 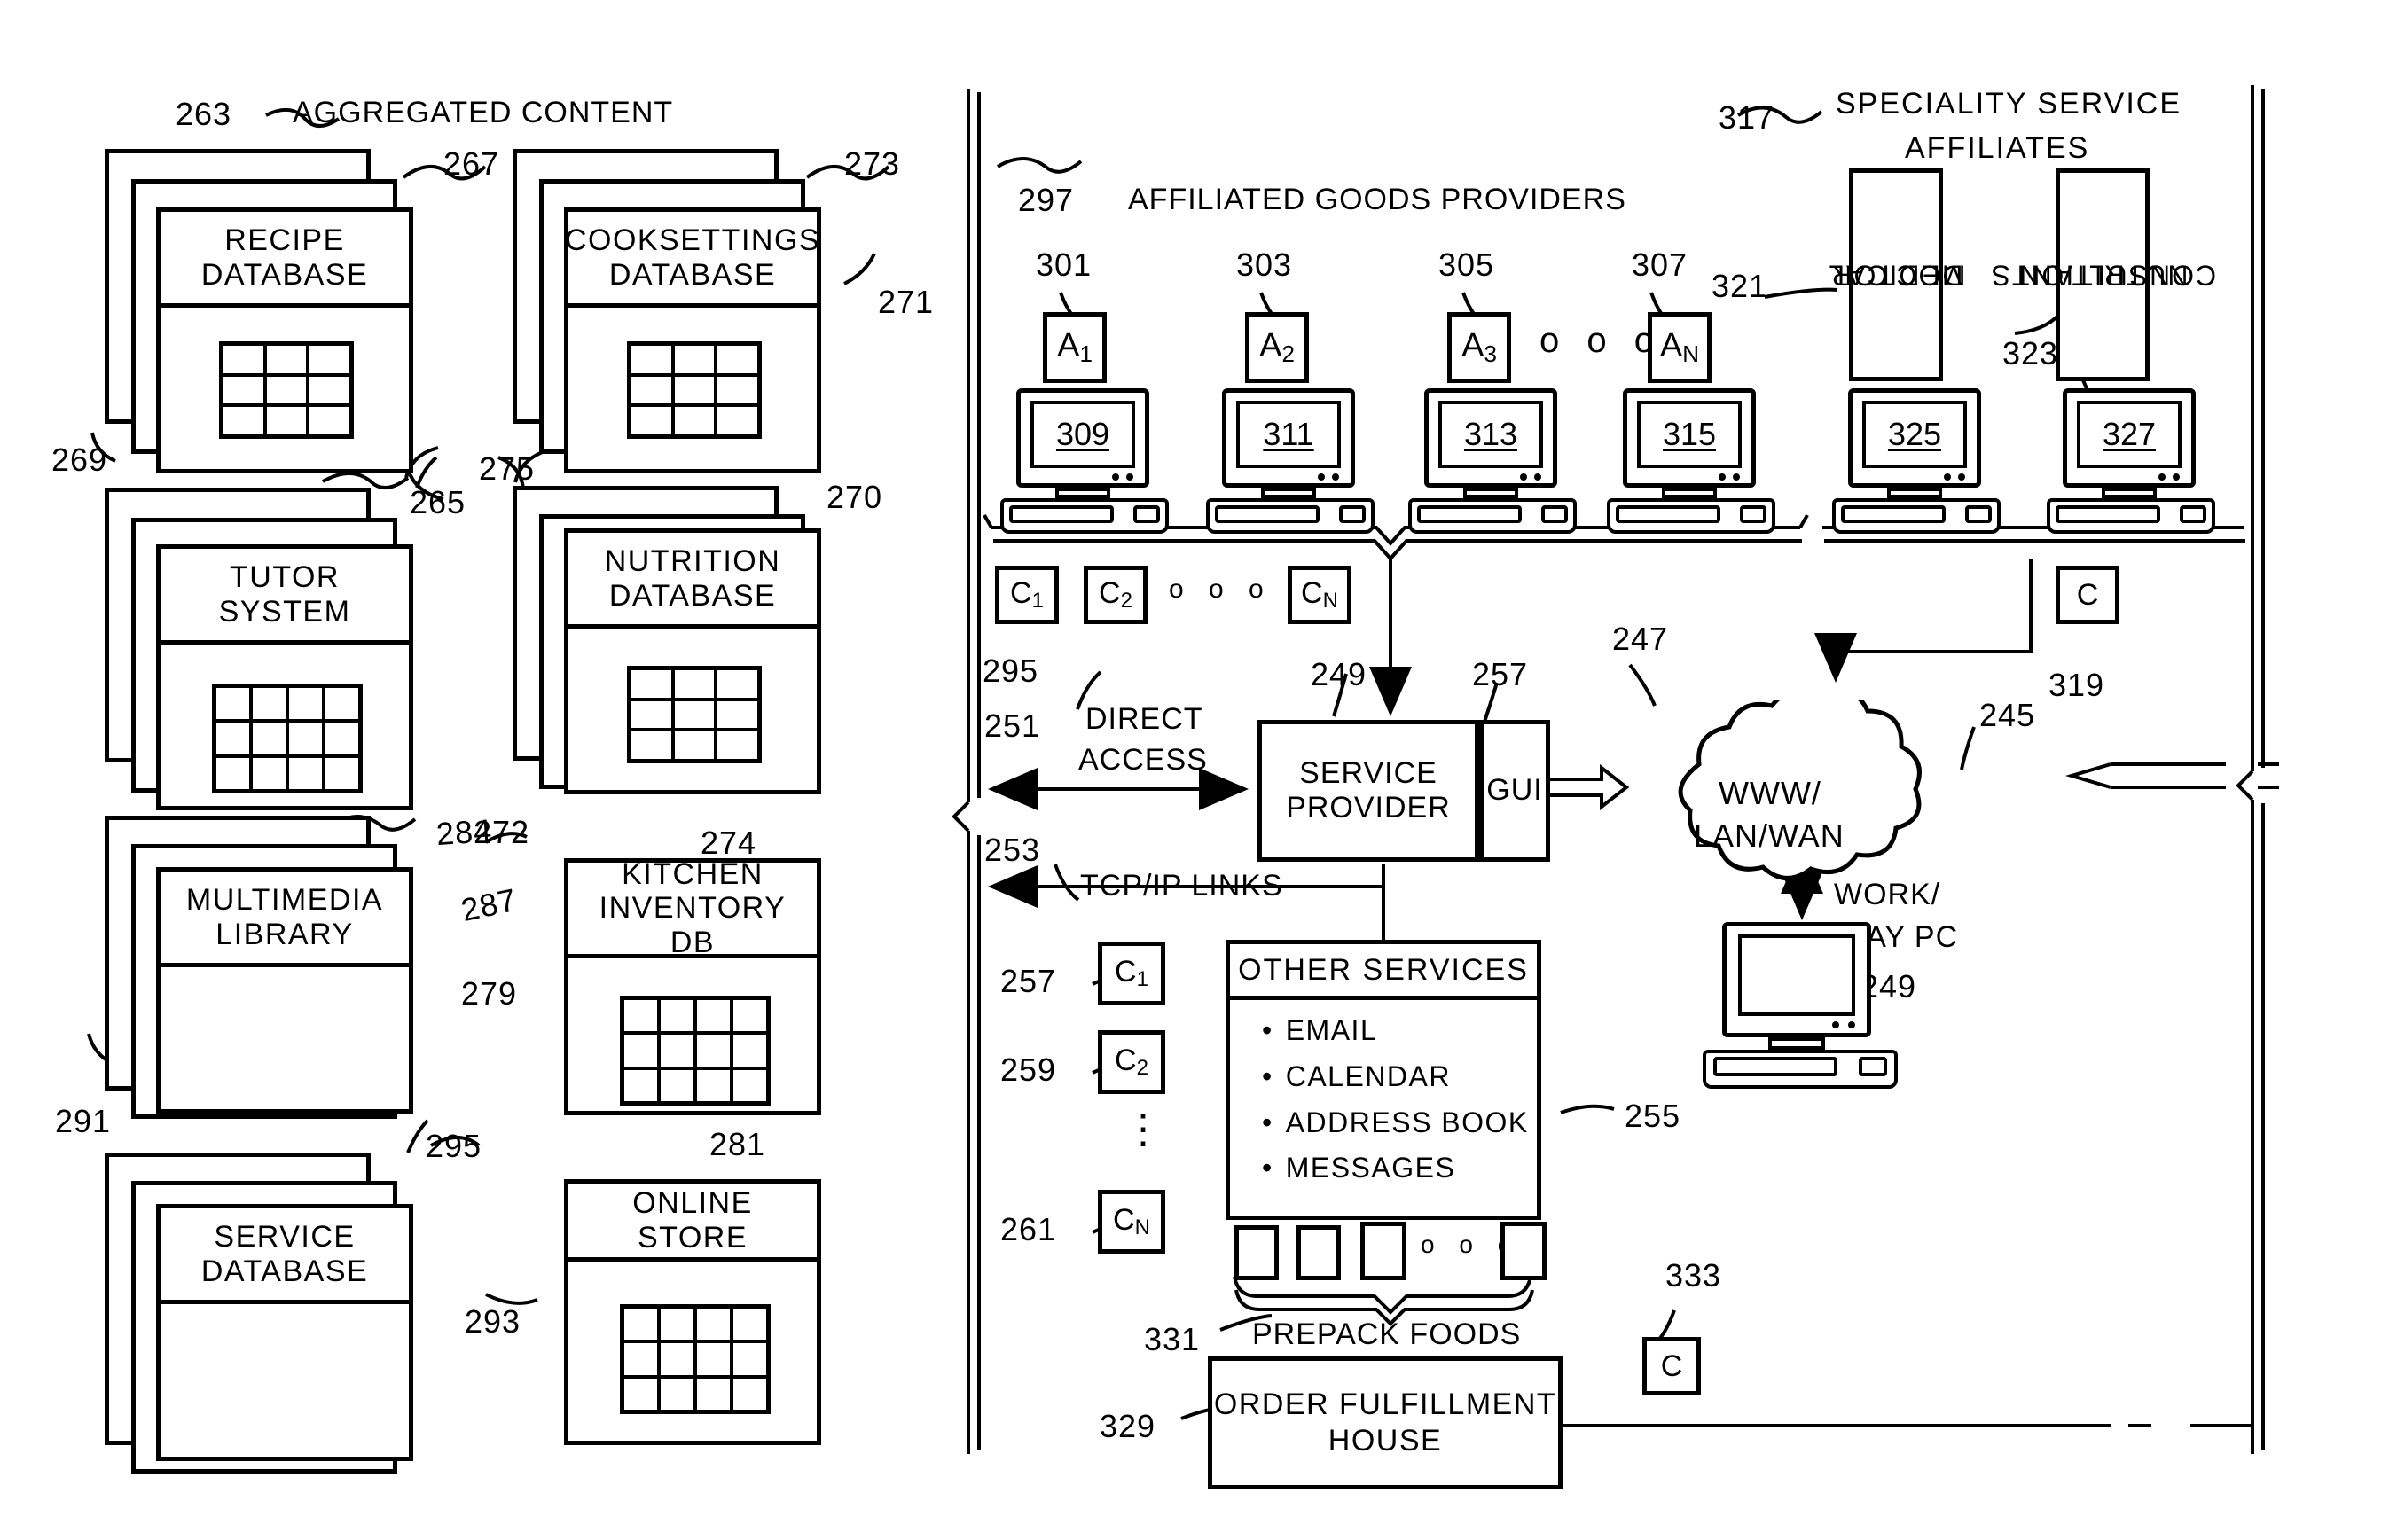 I want to click on client-c2-top-sub: 2, so click(x=1126, y=601).